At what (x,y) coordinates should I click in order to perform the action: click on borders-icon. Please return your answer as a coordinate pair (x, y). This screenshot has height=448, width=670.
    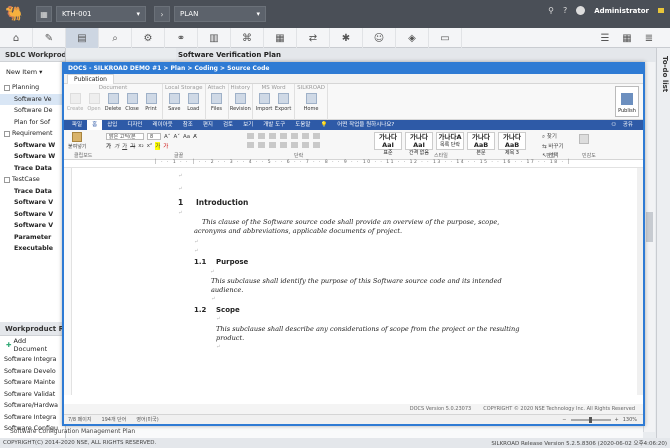
    Looking at the image, I should click on (316, 145).